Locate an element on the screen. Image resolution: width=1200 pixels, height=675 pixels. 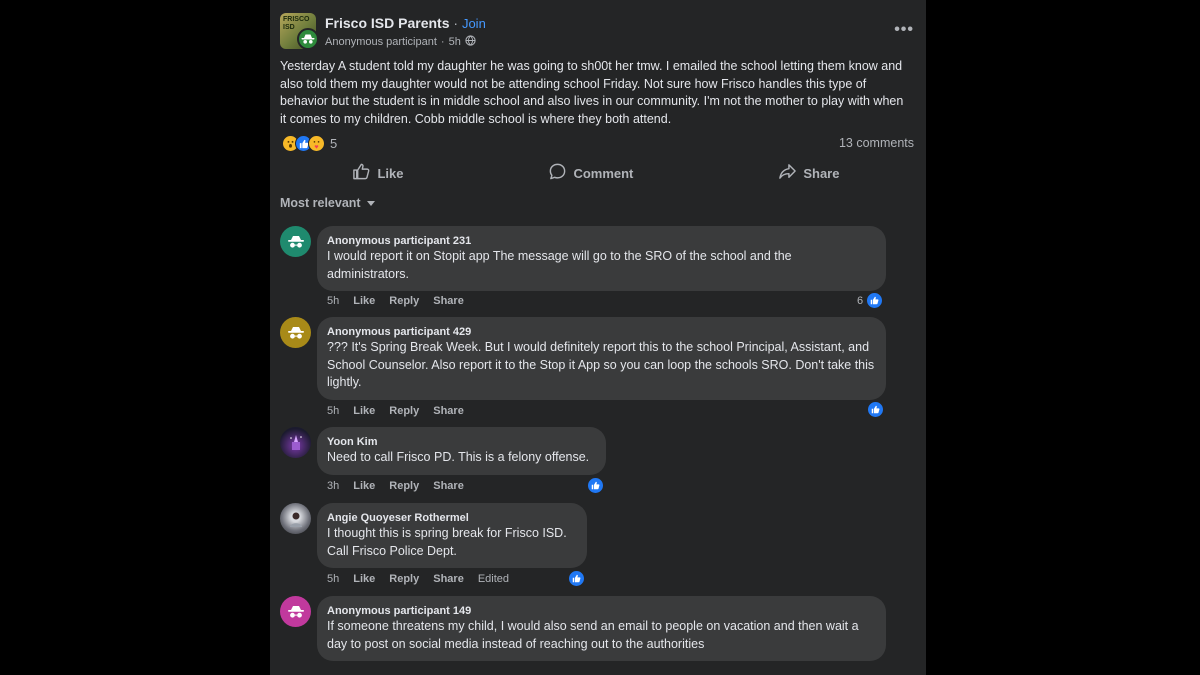
comment-actions: 5h Like Reply Share Edited is located at coordinates (418, 579).